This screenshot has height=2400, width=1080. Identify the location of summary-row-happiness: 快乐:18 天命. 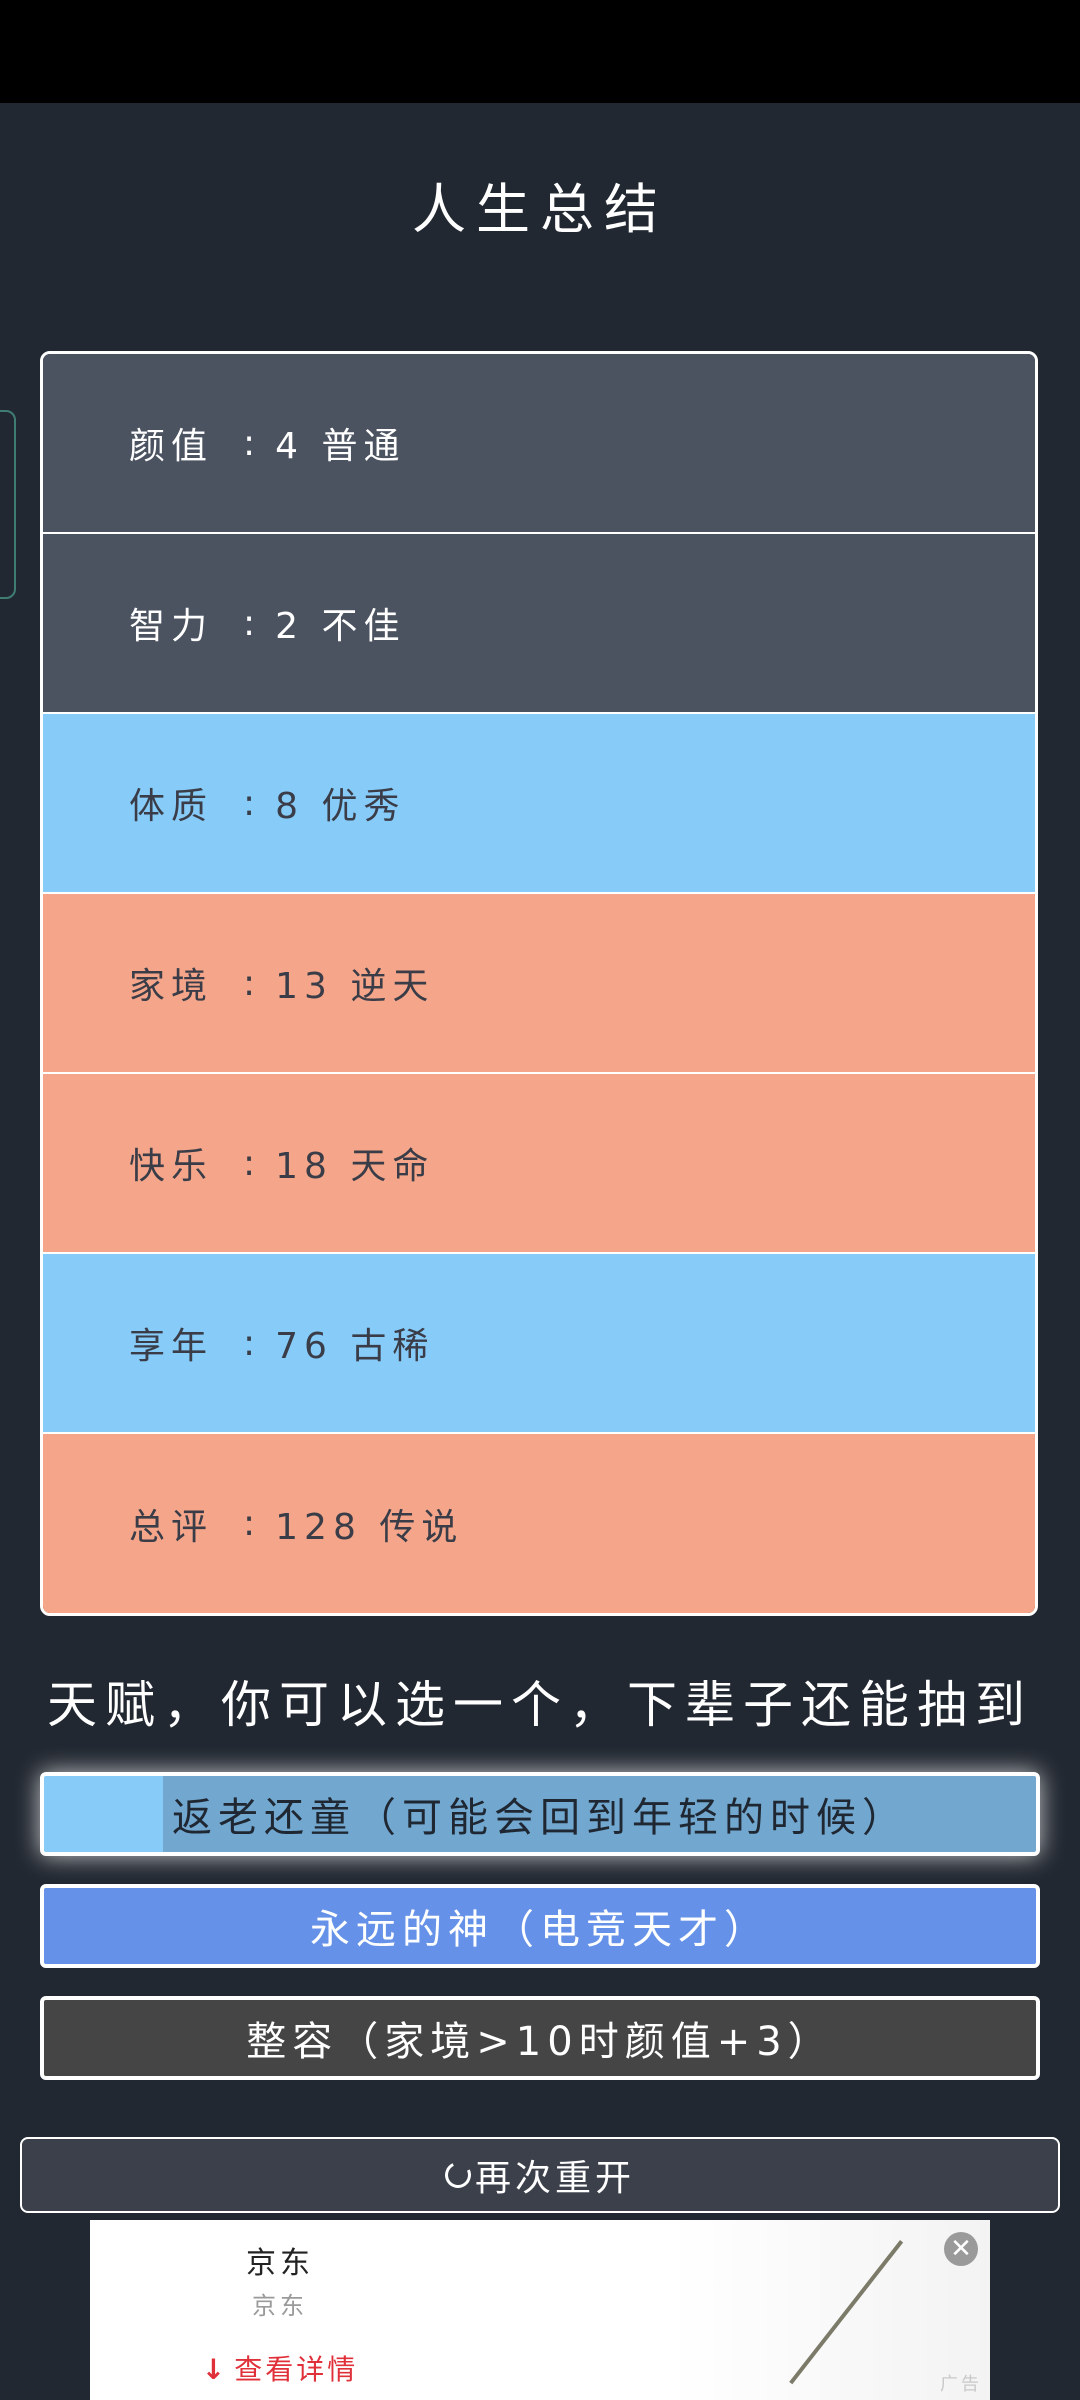
(539, 1164).